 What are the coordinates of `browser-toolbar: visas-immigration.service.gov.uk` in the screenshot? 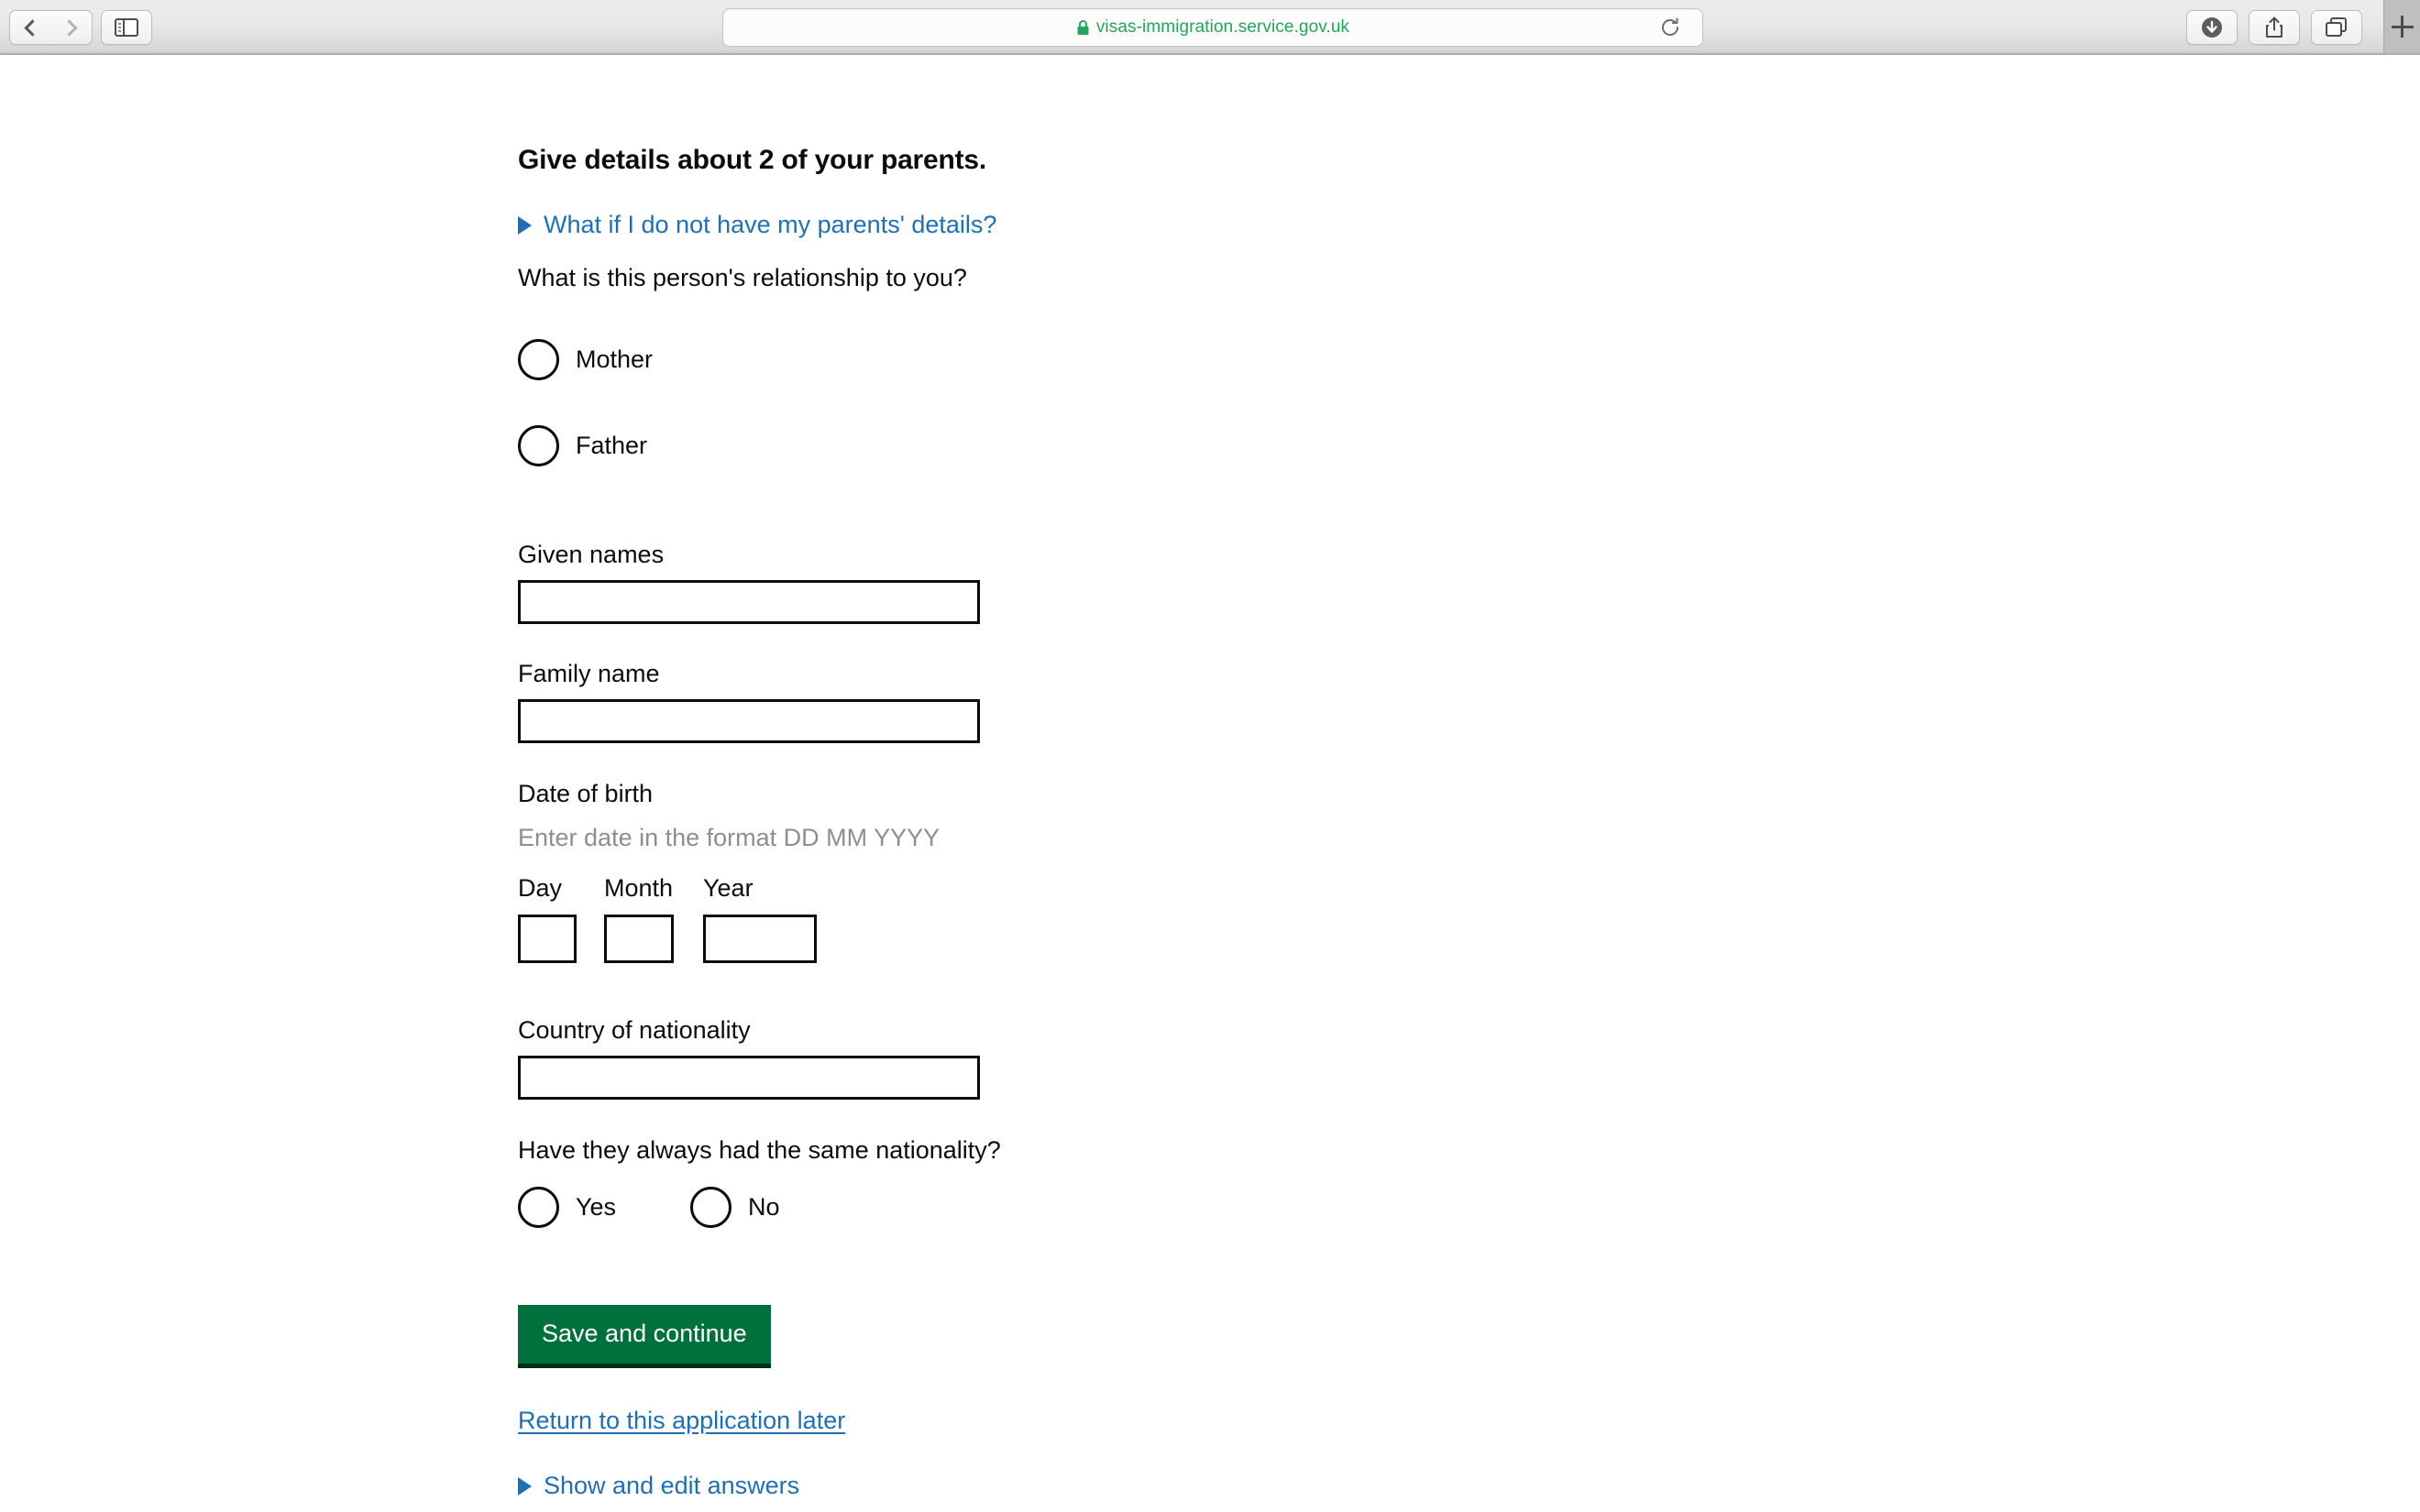 It's located at (1210, 27).